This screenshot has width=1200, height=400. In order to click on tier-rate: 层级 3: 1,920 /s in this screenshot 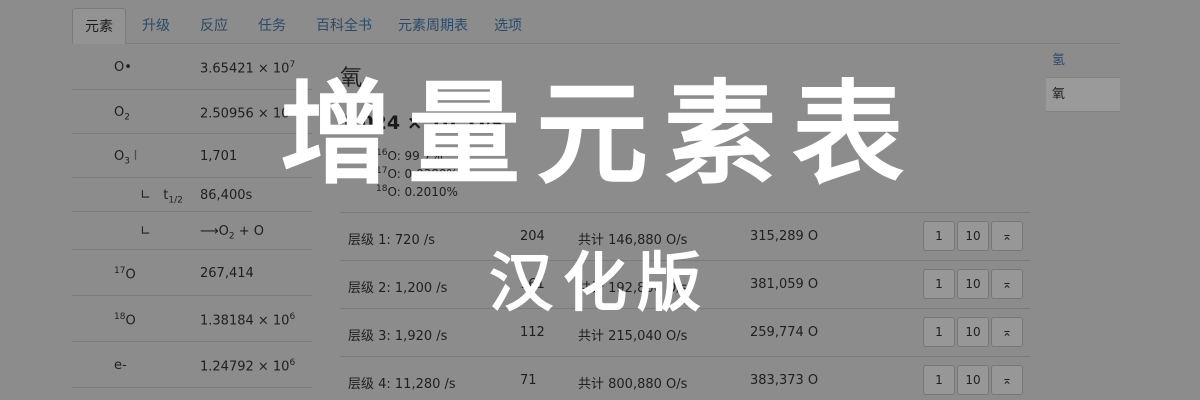, I will do `click(398, 336)`.